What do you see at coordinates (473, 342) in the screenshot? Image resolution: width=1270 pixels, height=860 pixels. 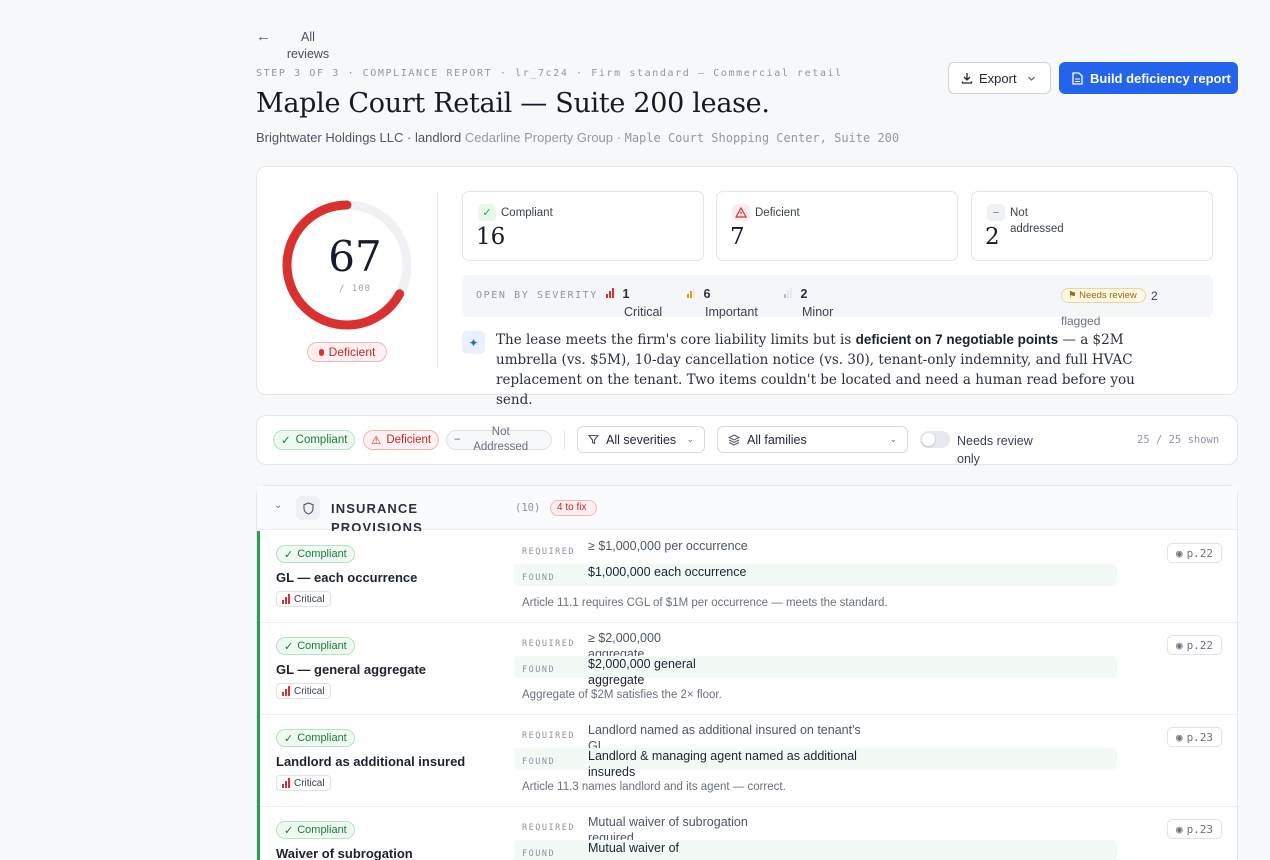 I see `sparkle-icon: ✦` at bounding box center [473, 342].